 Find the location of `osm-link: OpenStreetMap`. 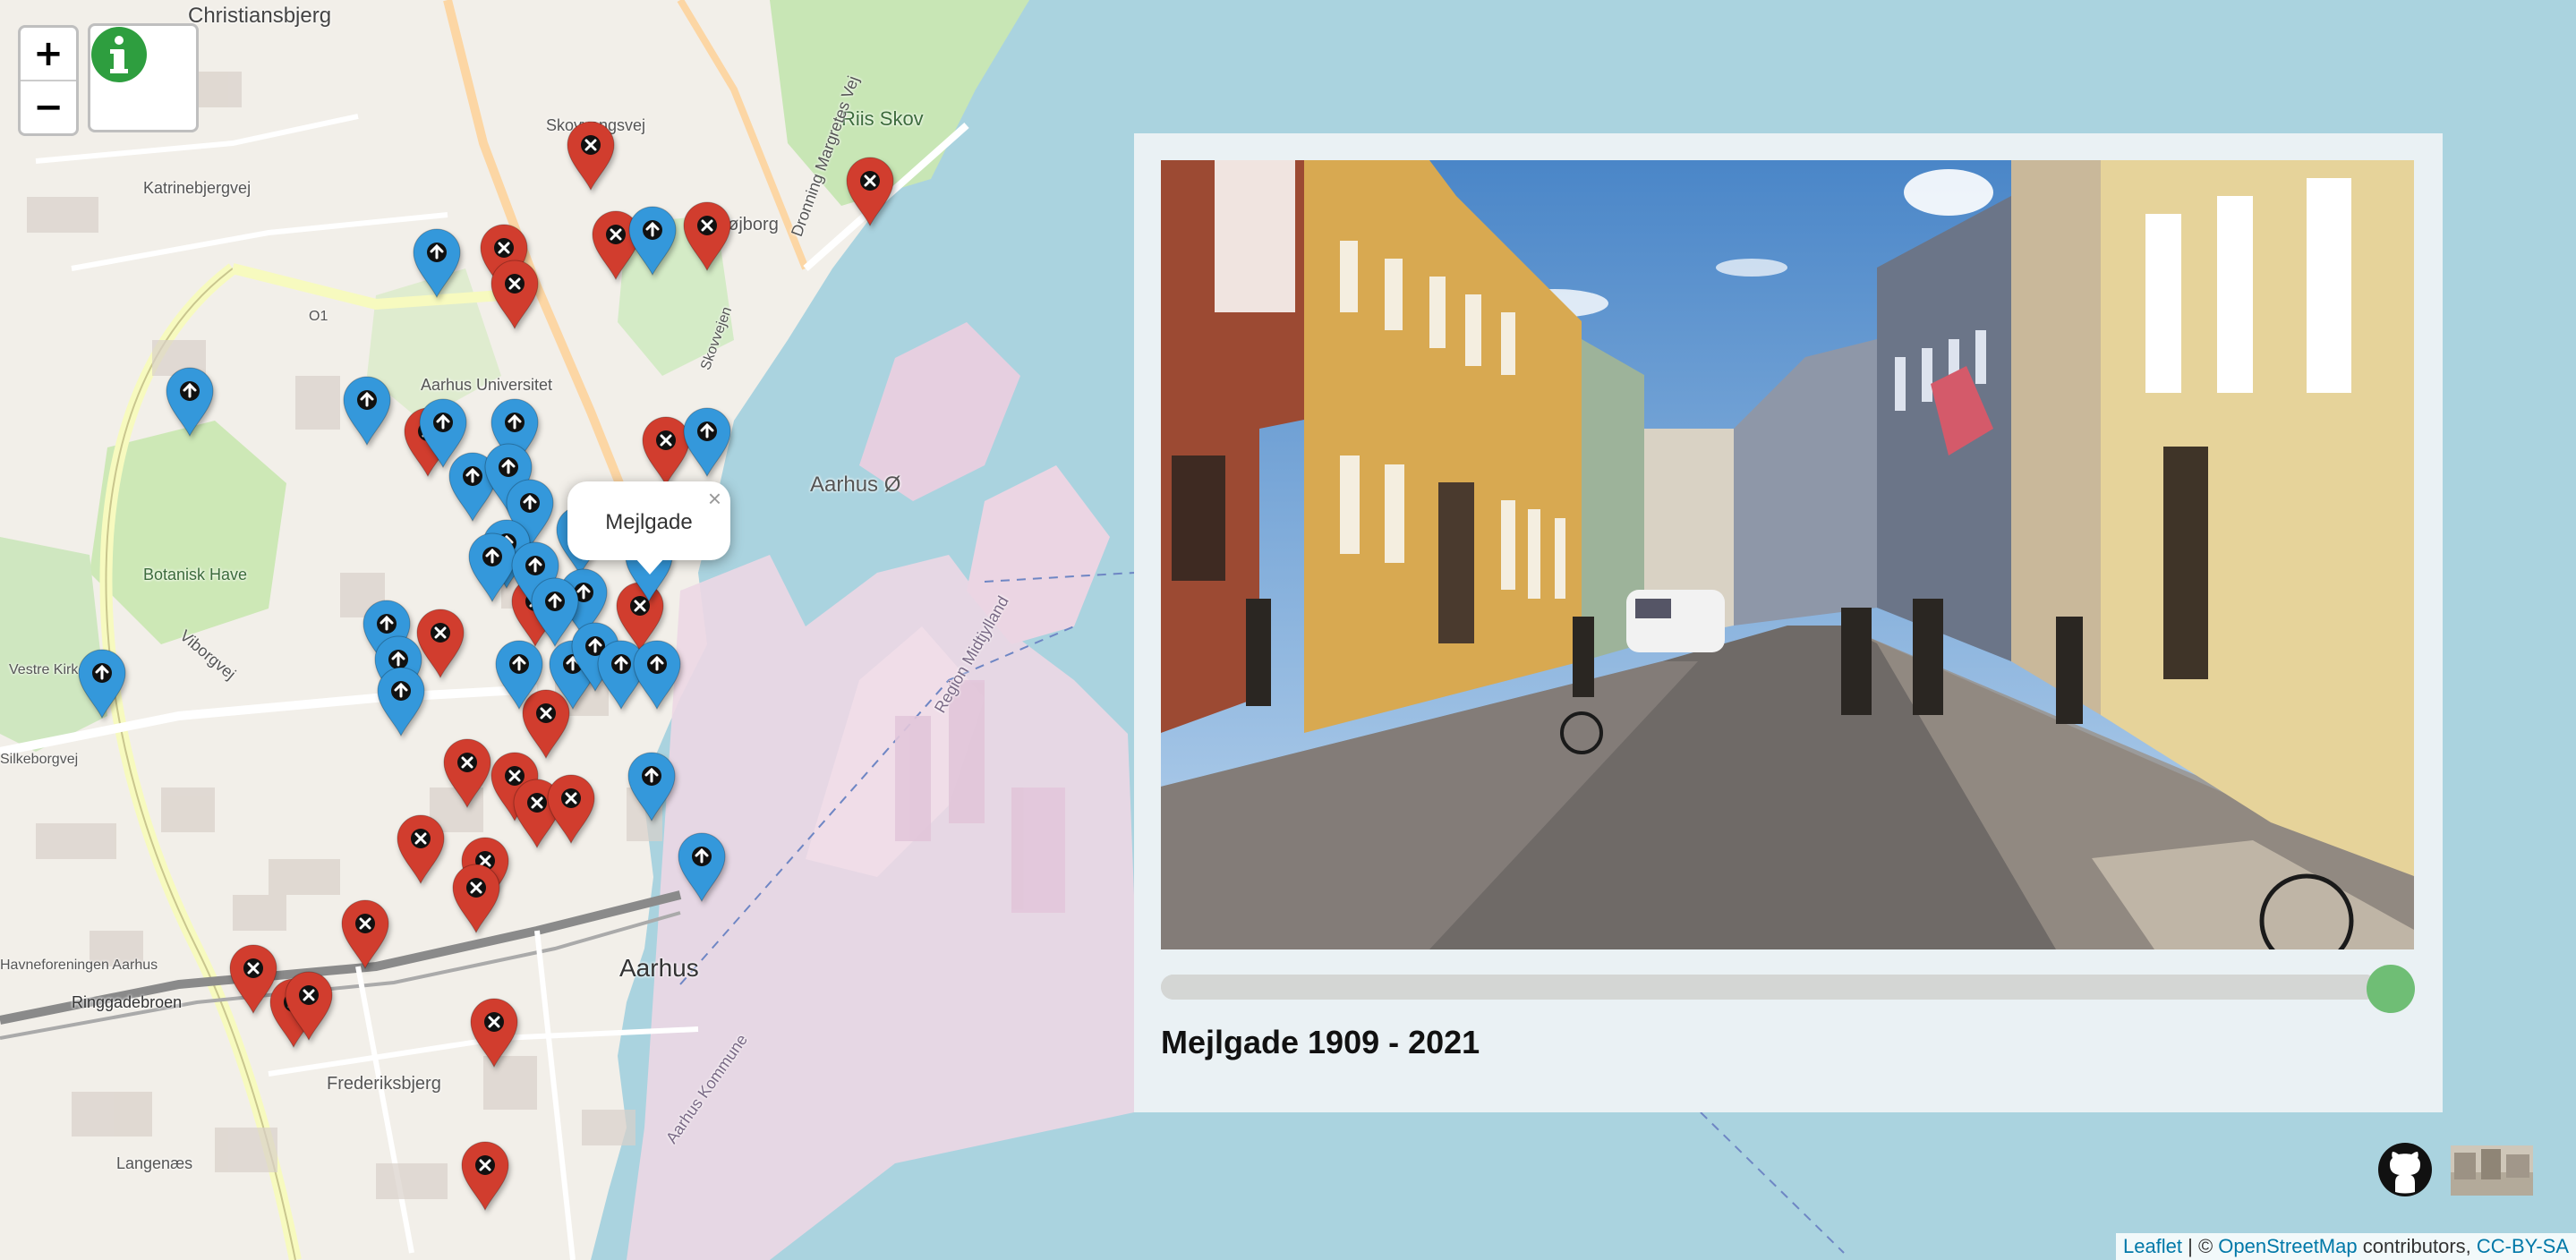

osm-link: OpenStreetMap is located at coordinates (2287, 1246).